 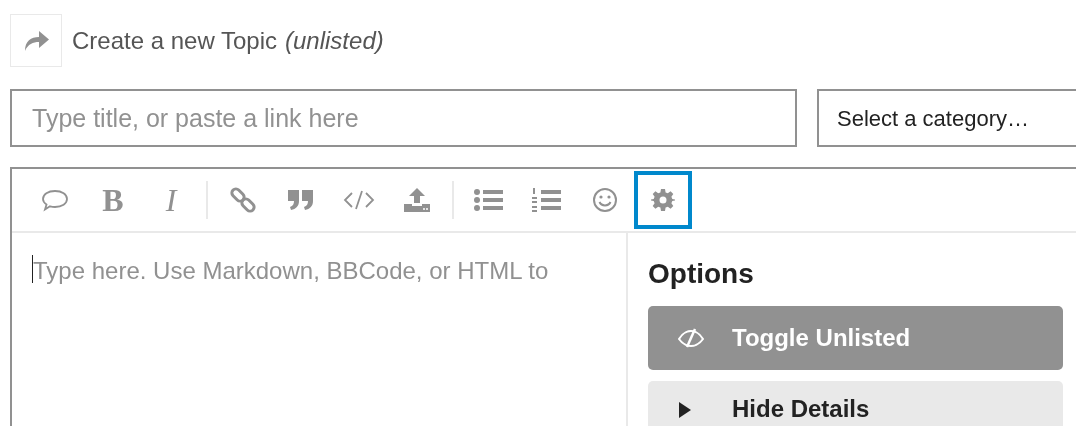 I want to click on bold-button: B, so click(x=113, y=200).